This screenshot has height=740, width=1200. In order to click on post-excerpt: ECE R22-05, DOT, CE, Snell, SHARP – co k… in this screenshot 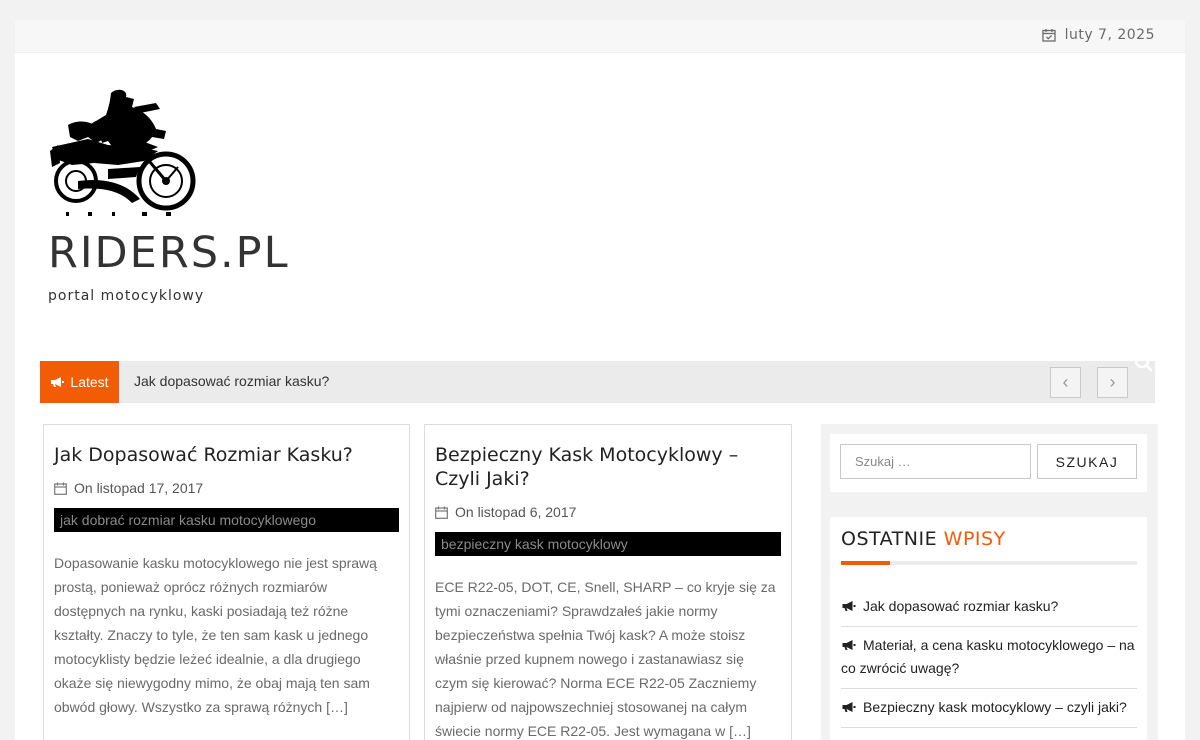, I will do `click(605, 657)`.